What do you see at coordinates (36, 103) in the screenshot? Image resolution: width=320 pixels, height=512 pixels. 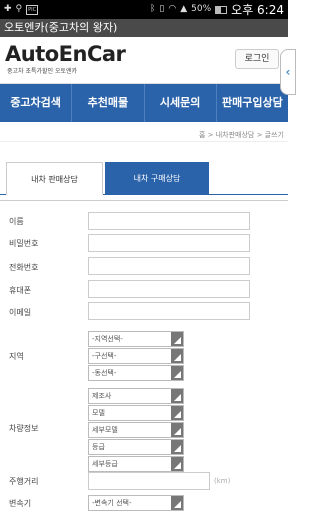 I see `nav-item-used-car-search: 중고차검색` at bounding box center [36, 103].